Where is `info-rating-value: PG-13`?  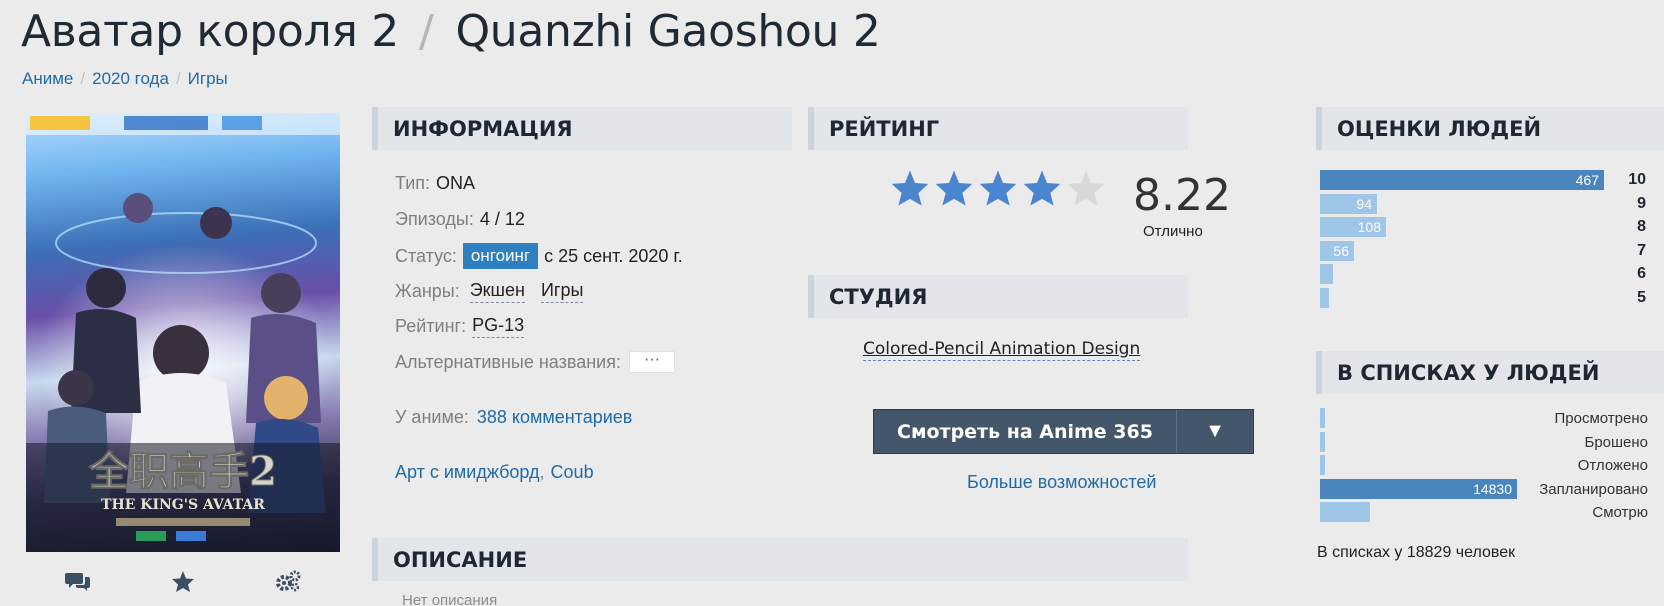
info-rating-value: PG-13 is located at coordinates (498, 326).